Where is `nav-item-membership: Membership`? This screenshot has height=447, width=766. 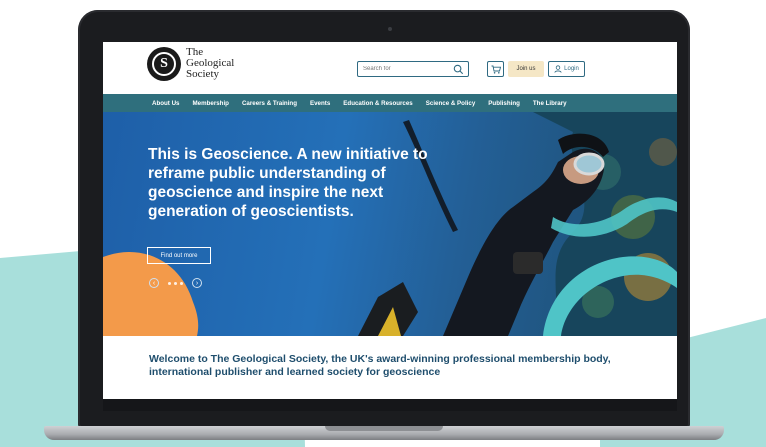
nav-item-membership: Membership is located at coordinates (211, 103).